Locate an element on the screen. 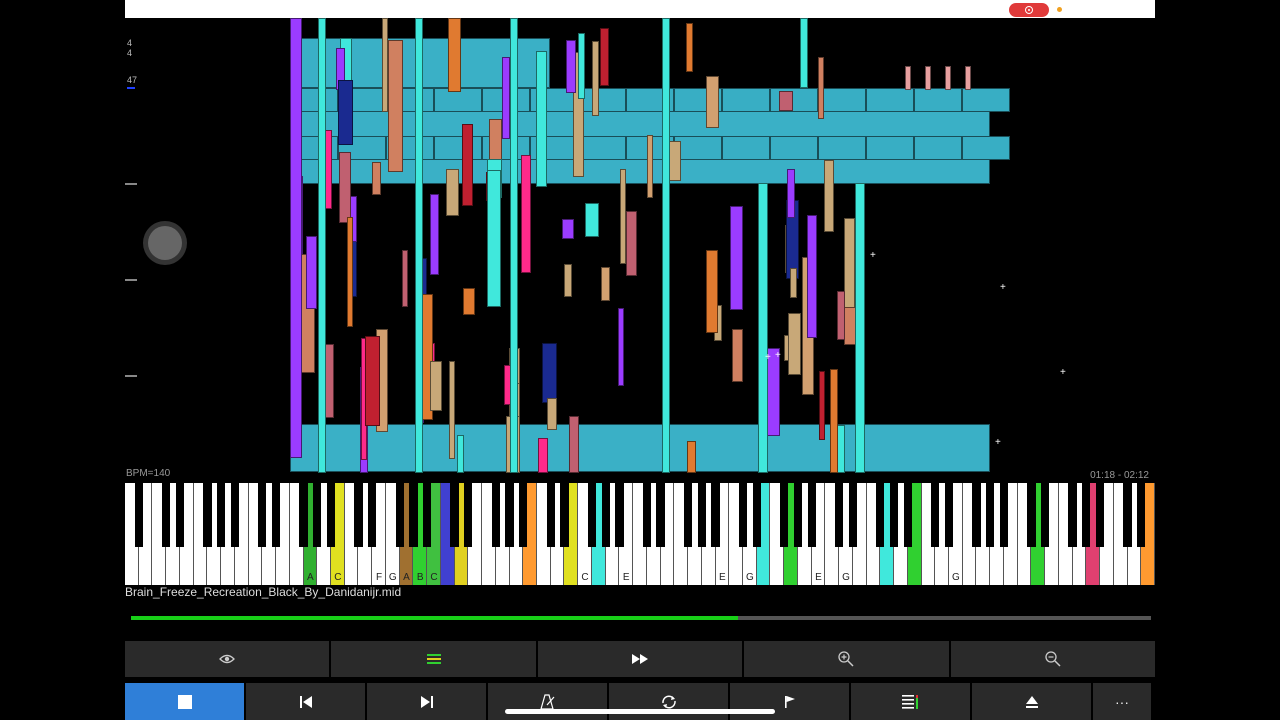 The width and height of the screenshot is (1280, 720). scrub-tick is located at coordinates (131, 376).